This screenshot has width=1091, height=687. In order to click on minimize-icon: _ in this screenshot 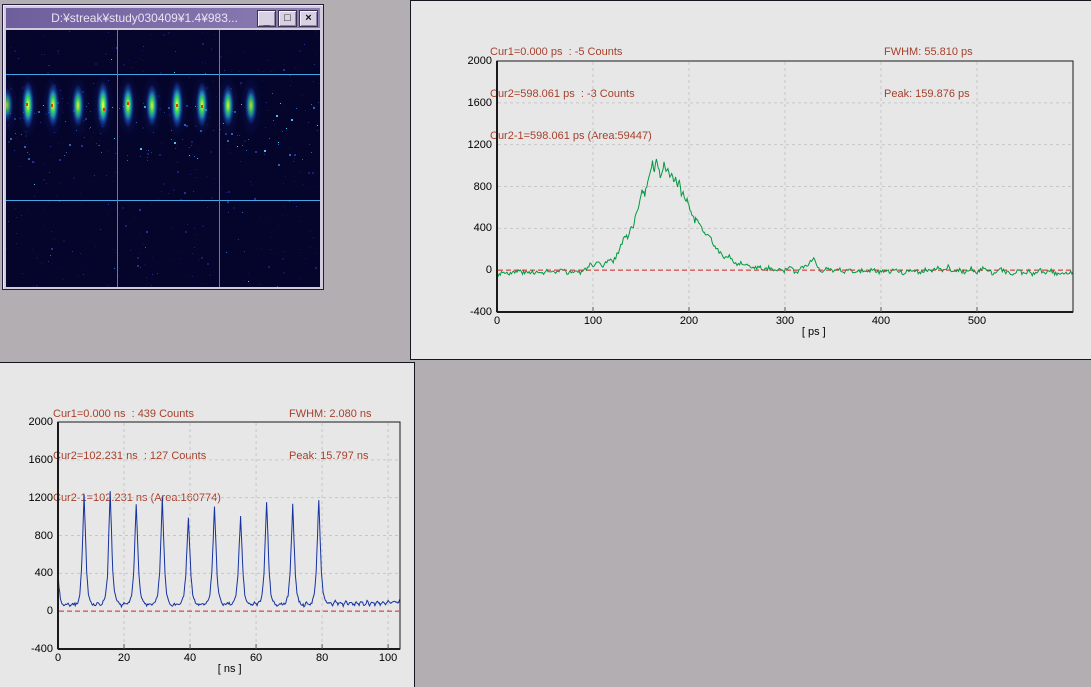, I will do `click(266, 21)`.